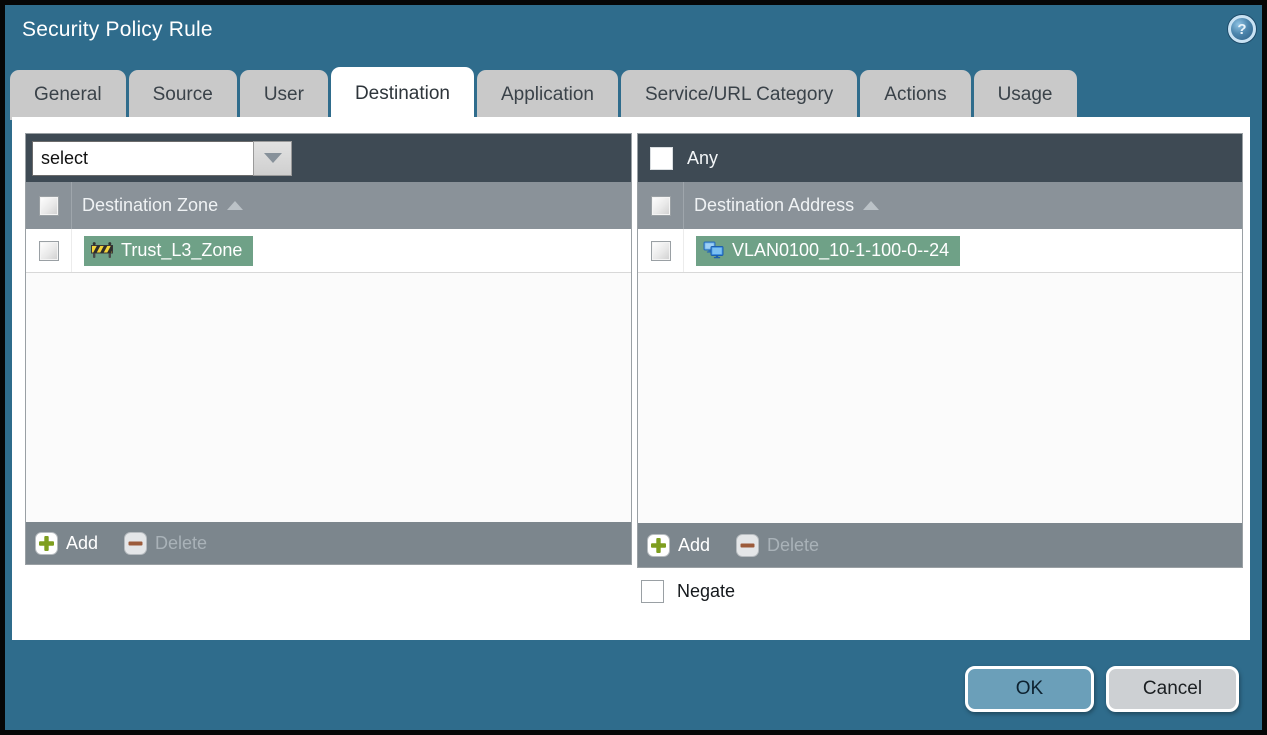 This screenshot has height=735, width=1267. I want to click on chevron-down-icon, so click(272, 158).